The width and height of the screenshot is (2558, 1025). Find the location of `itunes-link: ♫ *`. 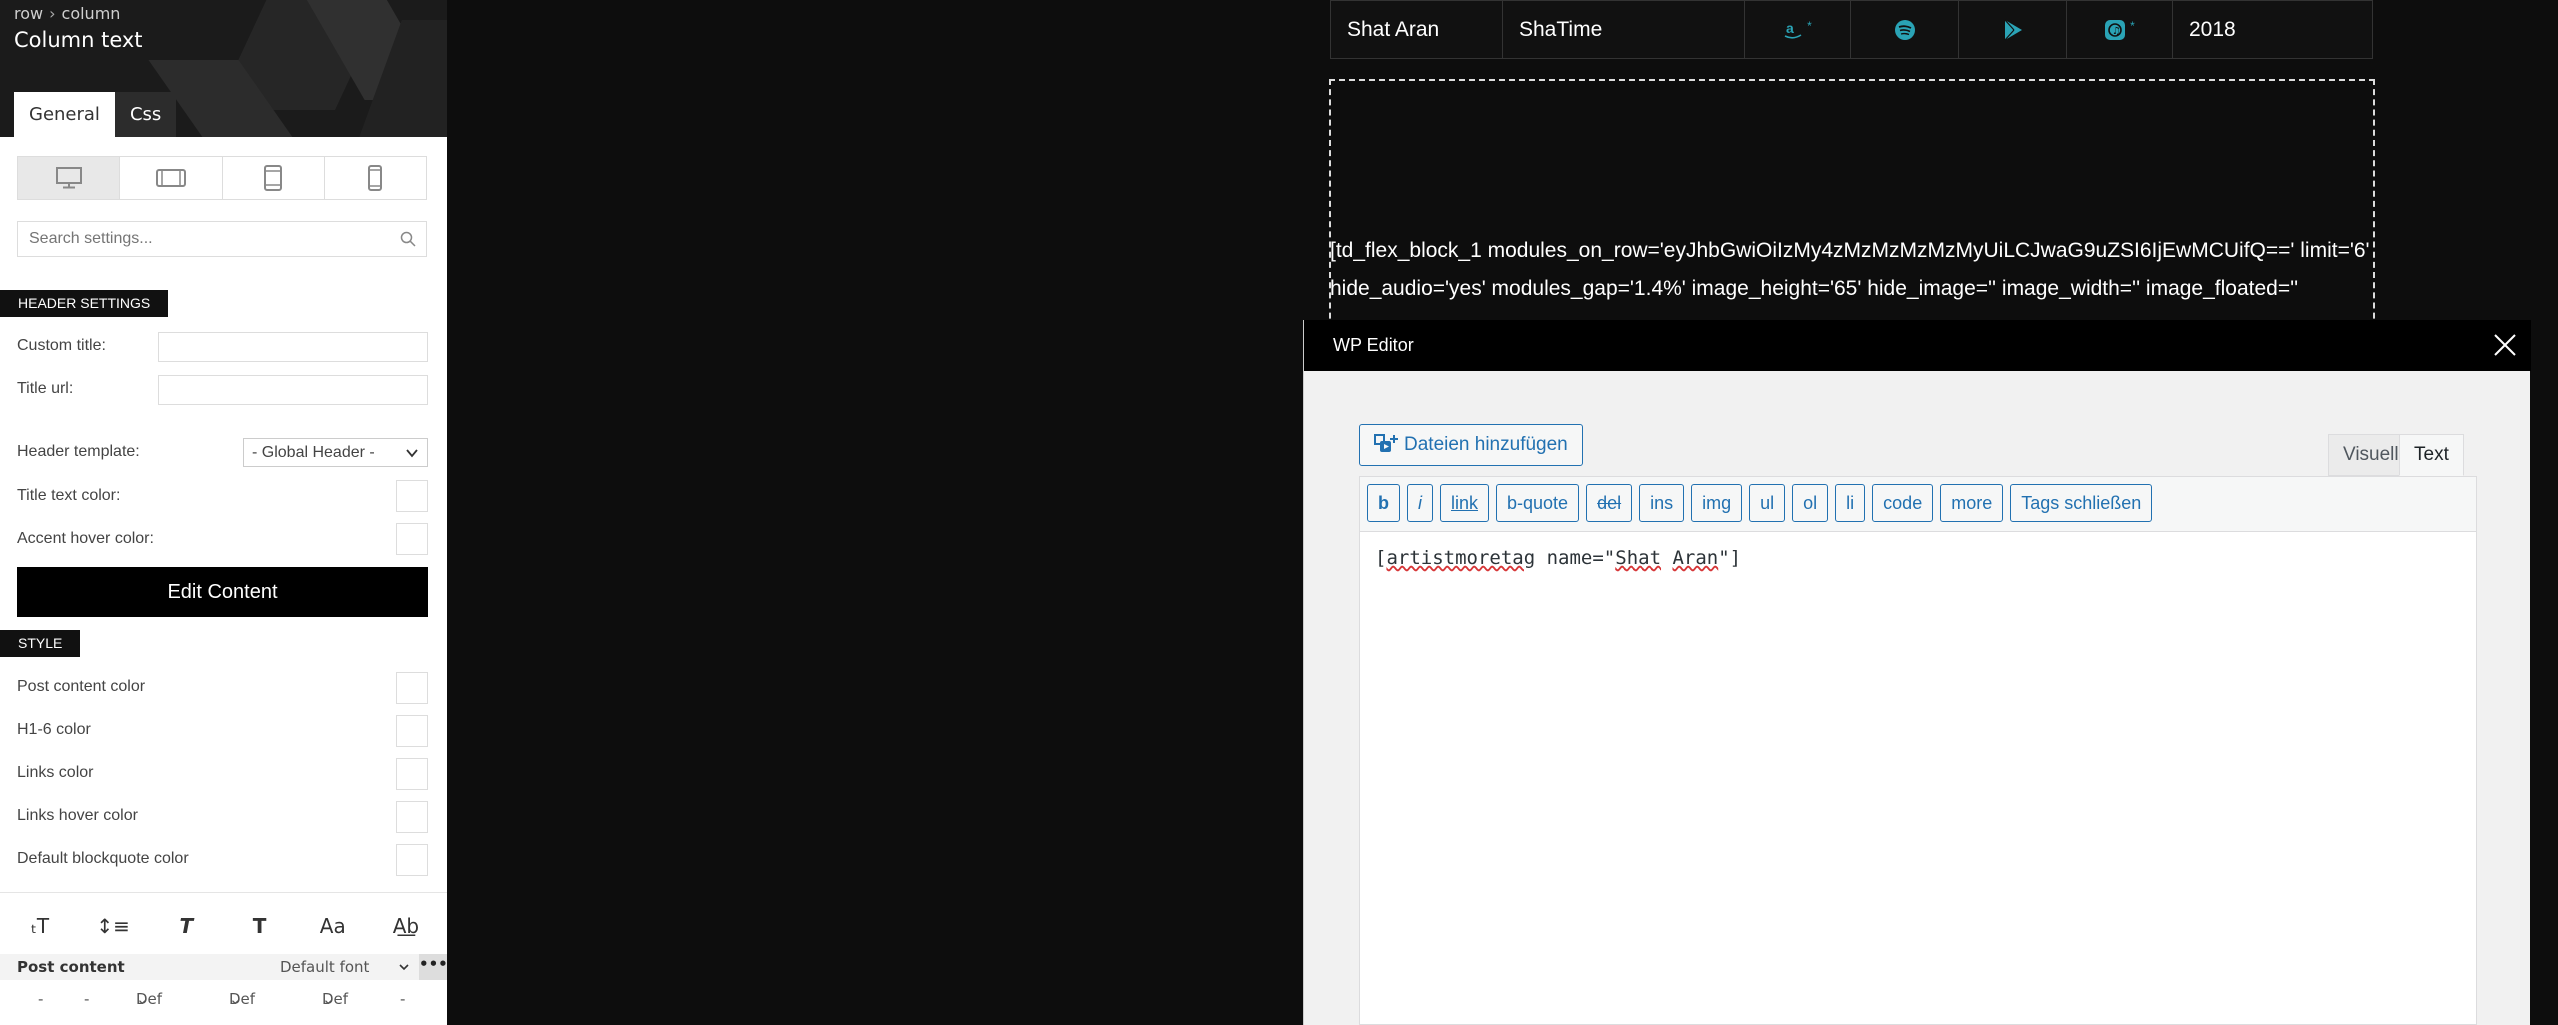

itunes-link: ♫ * is located at coordinates (2120, 29).